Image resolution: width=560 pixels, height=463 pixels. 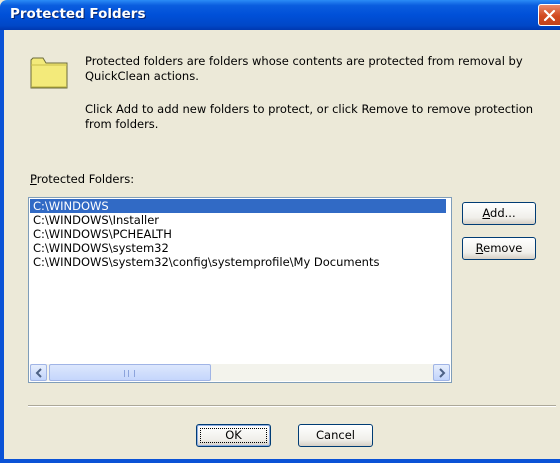 I want to click on window-title: Protected Folders, so click(x=78, y=14).